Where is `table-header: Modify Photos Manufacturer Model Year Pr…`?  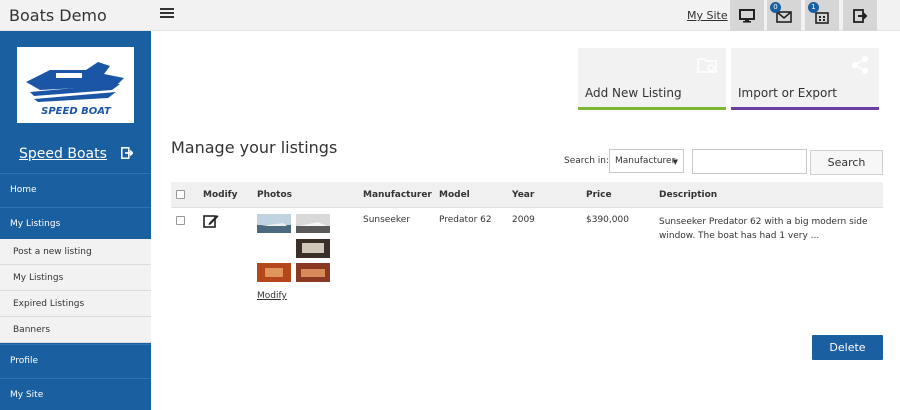 table-header: Modify Photos Manufacturer Model Year Pr… is located at coordinates (527, 195).